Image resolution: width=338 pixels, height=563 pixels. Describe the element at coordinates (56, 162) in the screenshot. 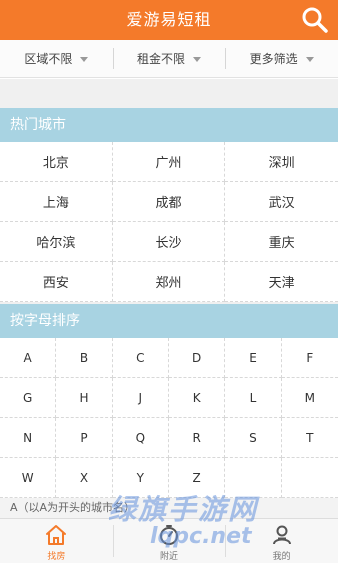

I see `city-item: 北京` at that location.